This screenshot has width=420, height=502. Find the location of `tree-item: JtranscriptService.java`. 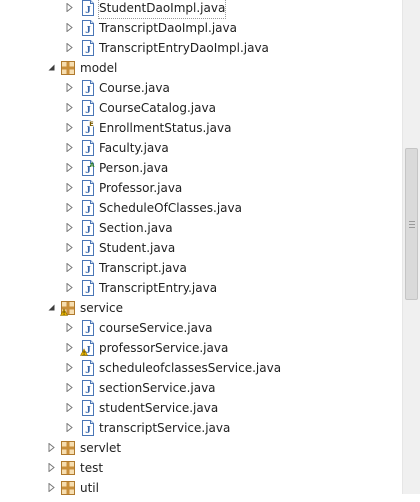

tree-item: JtranscriptService.java is located at coordinates (201, 428).